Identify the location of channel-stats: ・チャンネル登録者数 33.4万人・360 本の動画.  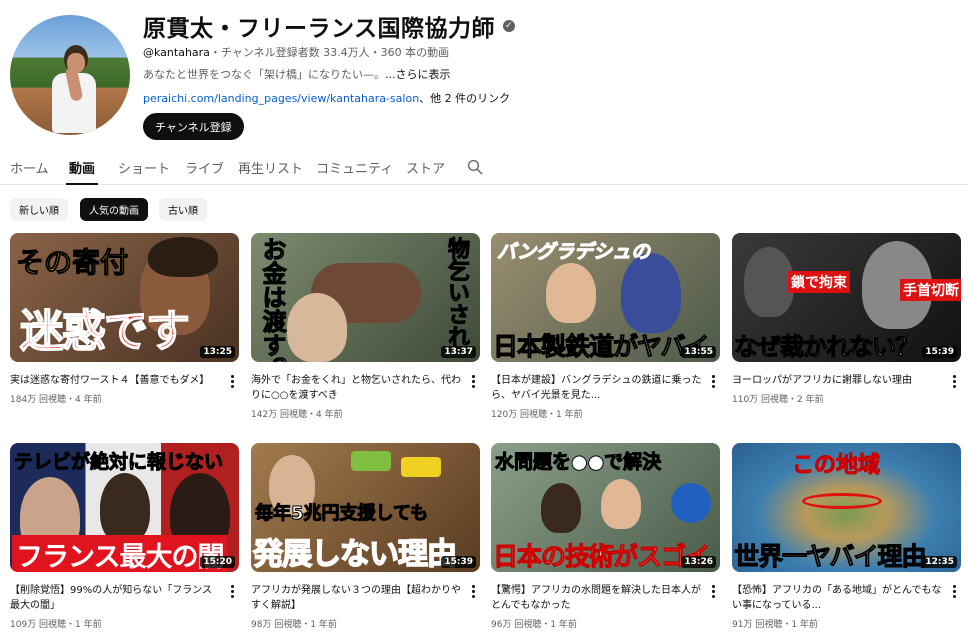
(329, 52).